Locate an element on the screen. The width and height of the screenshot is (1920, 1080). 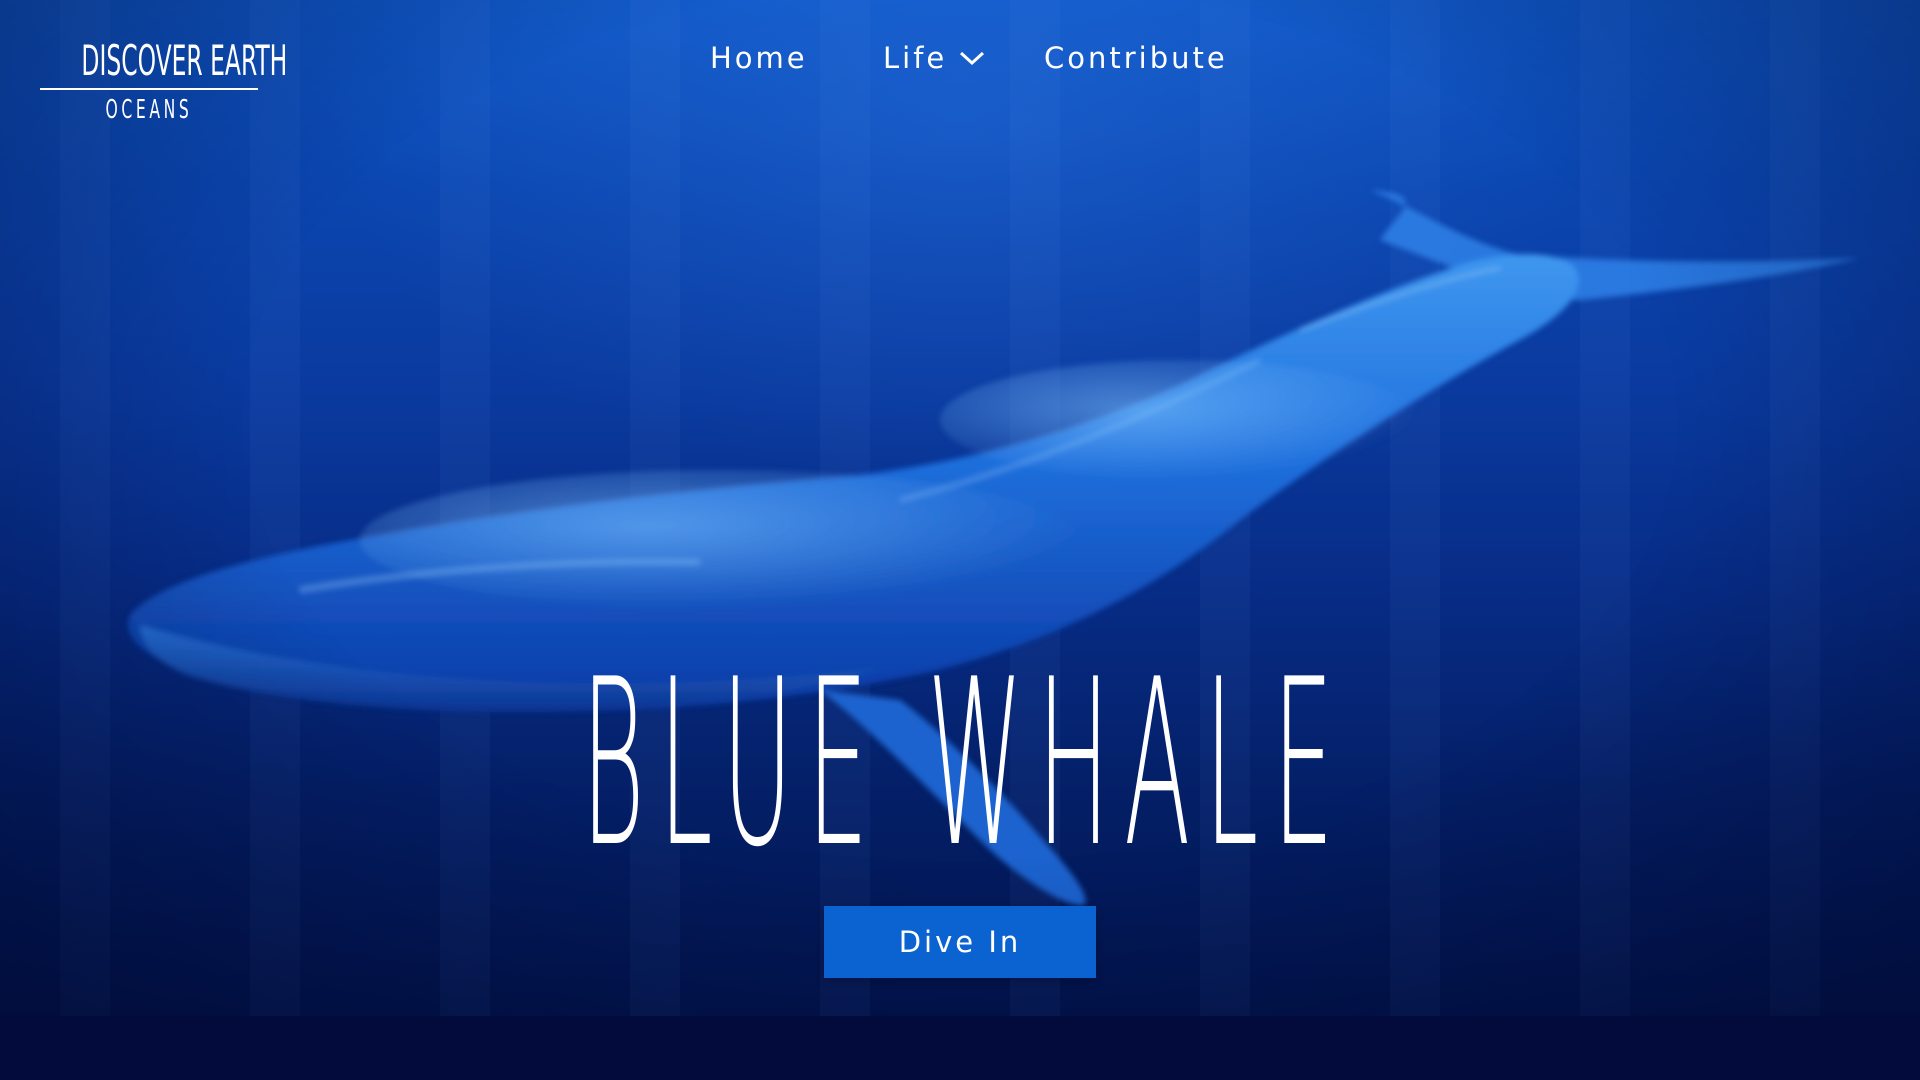
nav-item-contribute: Contribute is located at coordinates (1136, 58).